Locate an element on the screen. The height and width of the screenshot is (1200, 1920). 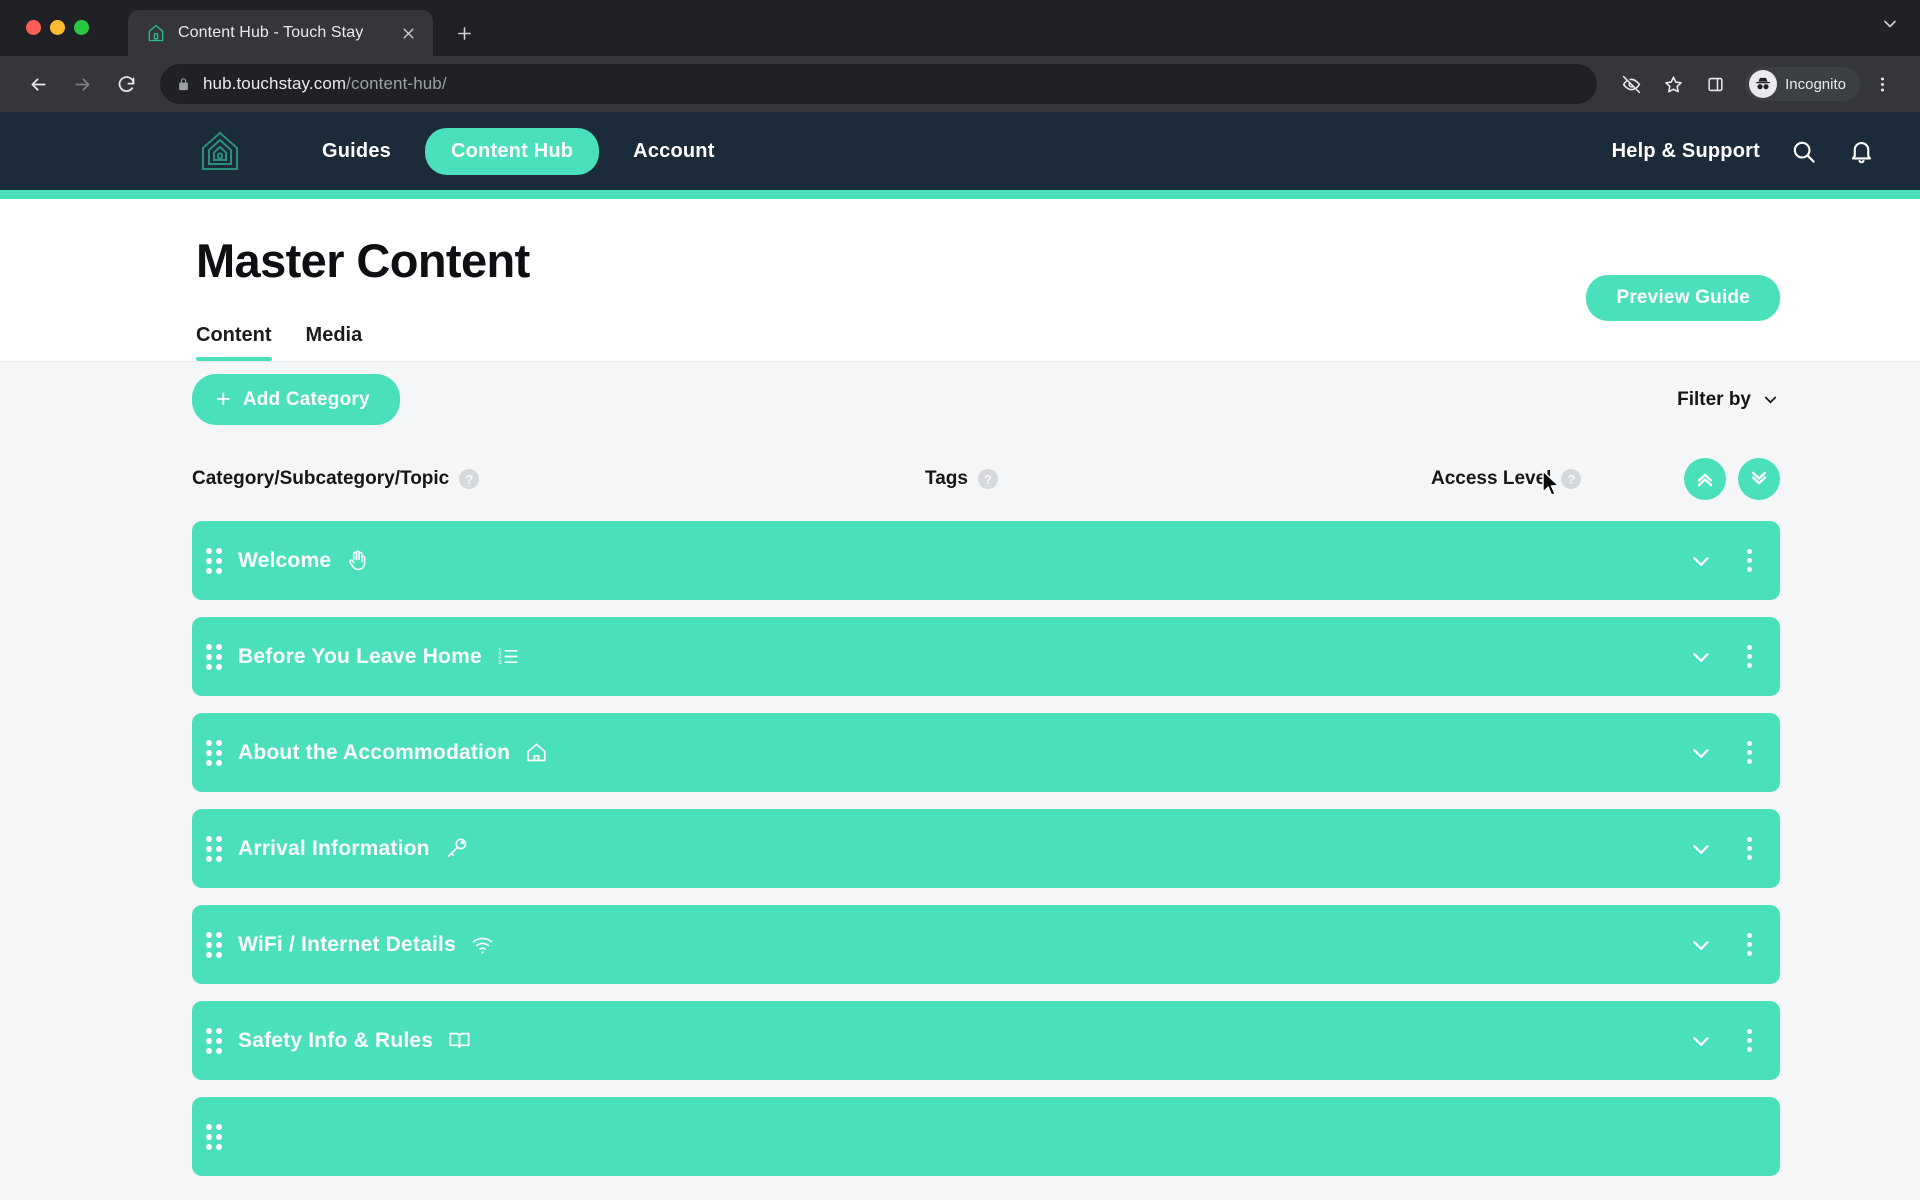
maximize-window-button is located at coordinates (81, 27).